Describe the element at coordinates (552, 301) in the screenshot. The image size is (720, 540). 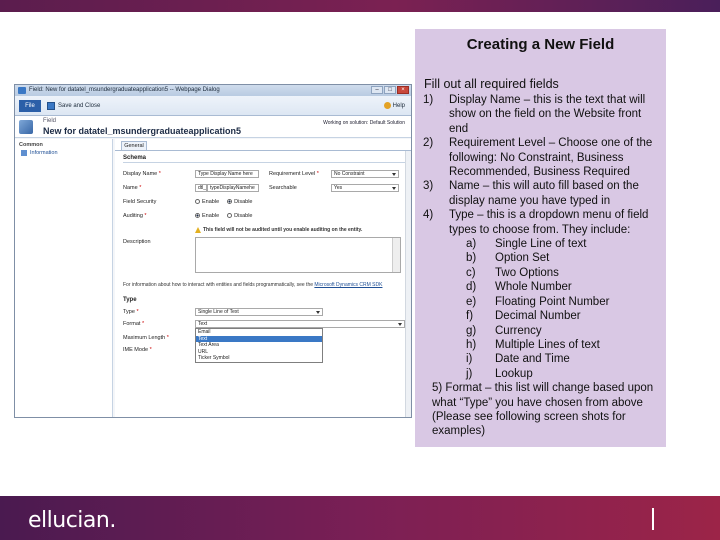
I see `type-text: Floating Point Number` at that location.